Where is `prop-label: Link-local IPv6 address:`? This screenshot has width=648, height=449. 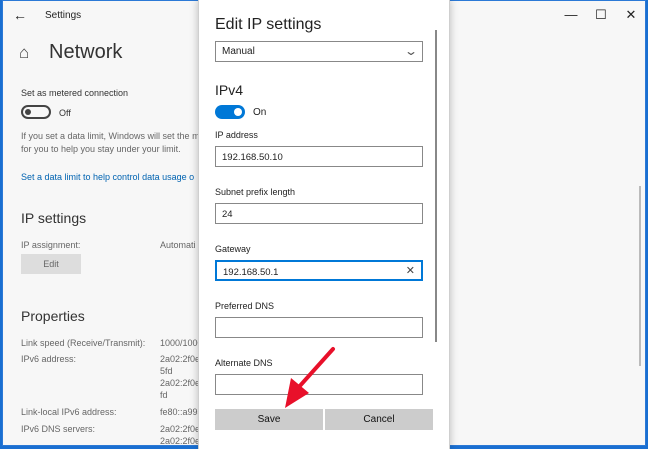 prop-label: Link-local IPv6 address: is located at coordinates (69, 412).